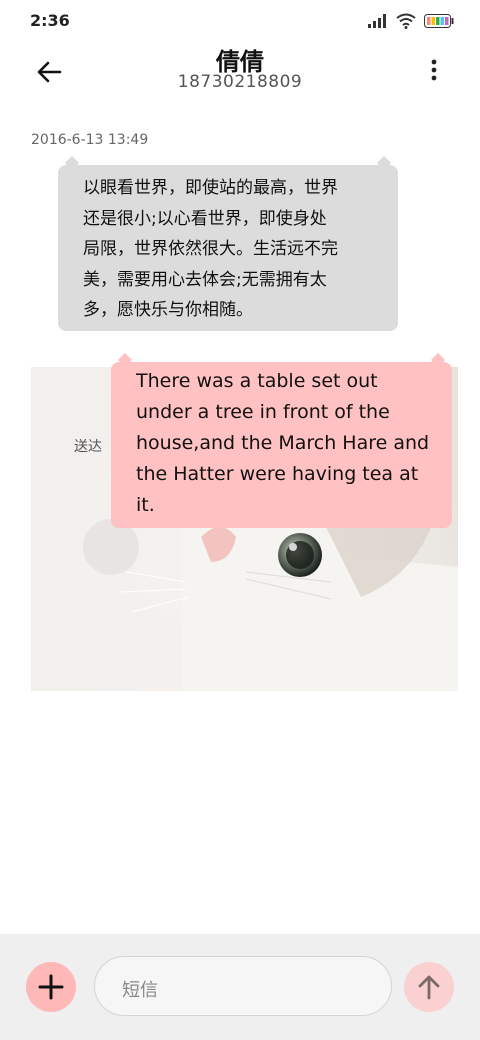  I want to click on message-timestamp: 2016-6-13 13:49, so click(90, 140).